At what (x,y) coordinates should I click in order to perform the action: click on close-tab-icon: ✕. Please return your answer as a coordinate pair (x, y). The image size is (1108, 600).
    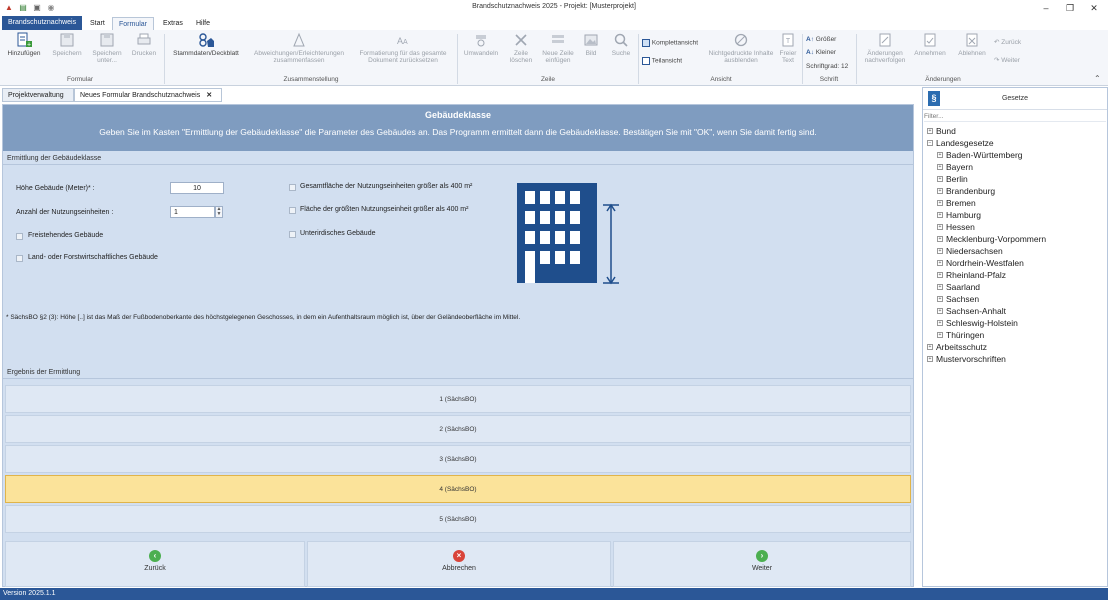
    Looking at the image, I should click on (209, 95).